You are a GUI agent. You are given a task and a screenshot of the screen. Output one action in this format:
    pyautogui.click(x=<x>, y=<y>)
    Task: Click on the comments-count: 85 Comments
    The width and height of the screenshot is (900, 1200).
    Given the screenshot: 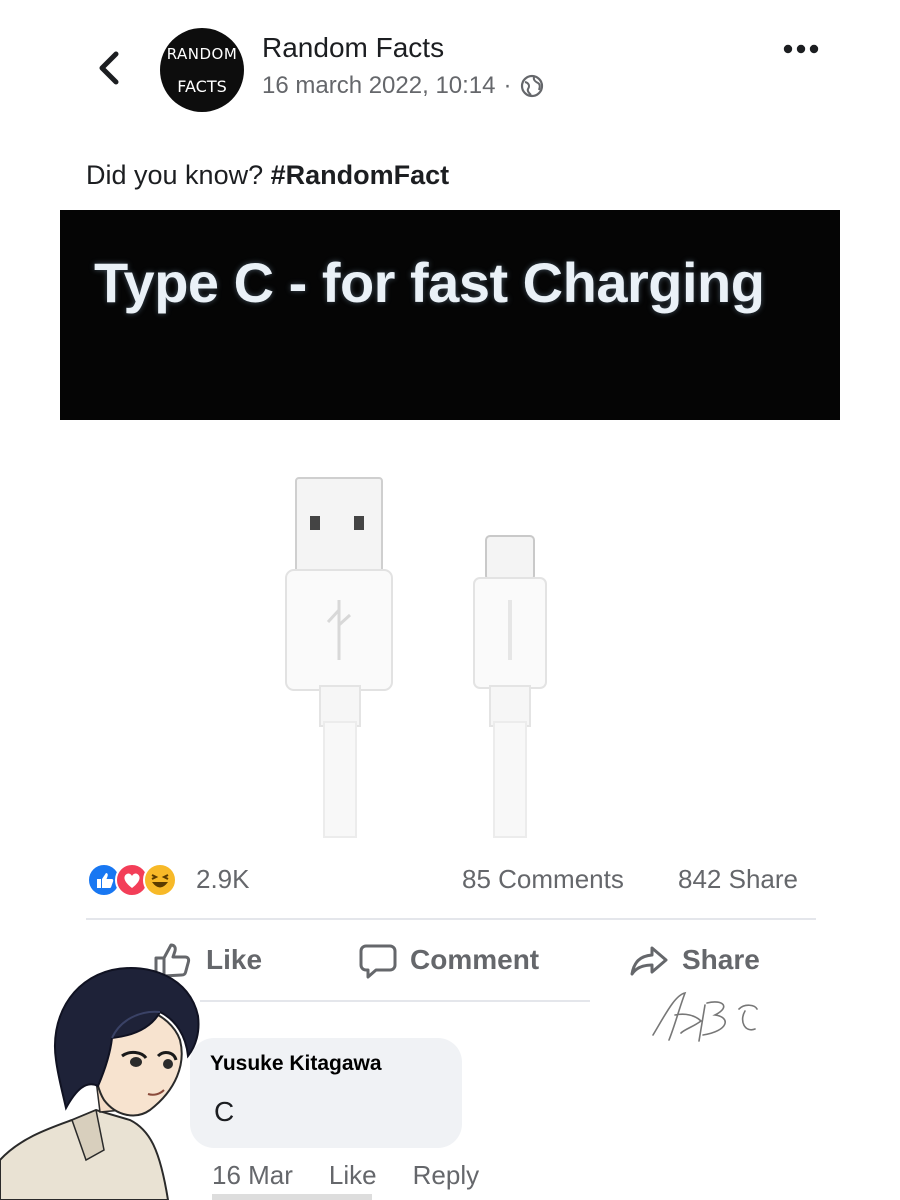 What is the action you would take?
    pyautogui.click(x=543, y=879)
    